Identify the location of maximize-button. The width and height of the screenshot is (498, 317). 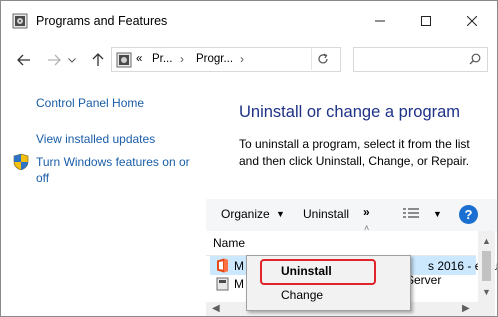
(426, 21).